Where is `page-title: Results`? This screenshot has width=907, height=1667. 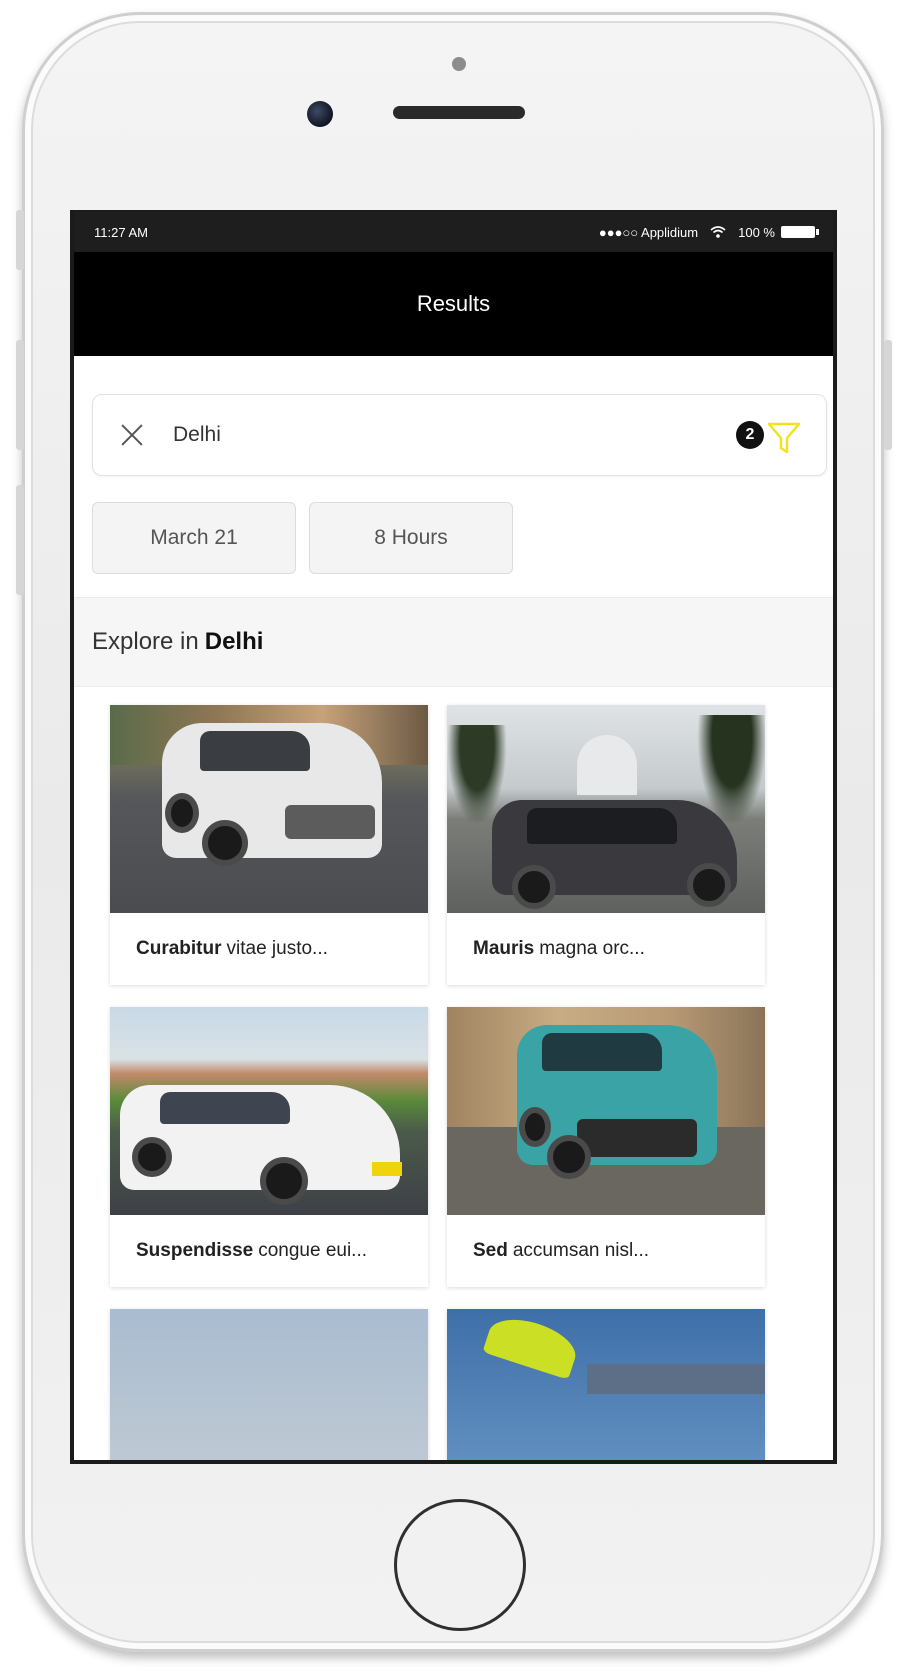
page-title: Results is located at coordinates (453, 303).